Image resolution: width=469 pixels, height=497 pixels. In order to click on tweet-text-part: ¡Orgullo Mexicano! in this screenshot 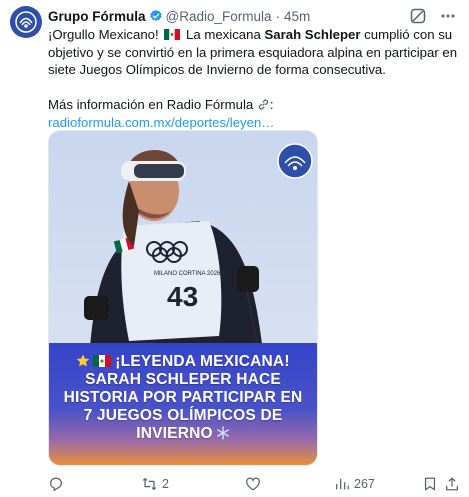, I will do `click(103, 34)`.